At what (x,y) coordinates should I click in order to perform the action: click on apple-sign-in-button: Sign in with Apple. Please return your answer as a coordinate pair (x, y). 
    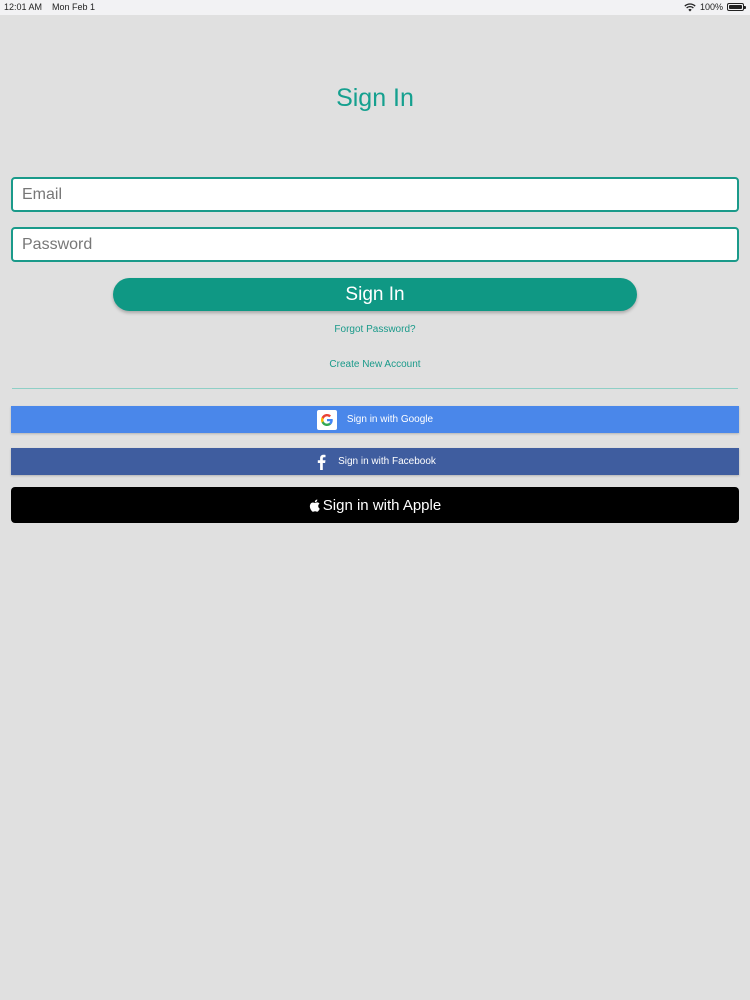
    Looking at the image, I should click on (375, 505).